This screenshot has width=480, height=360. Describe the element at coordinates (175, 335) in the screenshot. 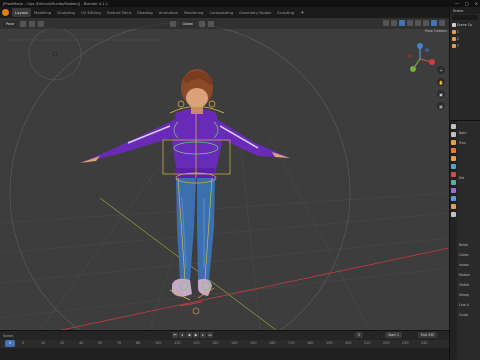

I see `jump-start-icon: ⏮` at that location.